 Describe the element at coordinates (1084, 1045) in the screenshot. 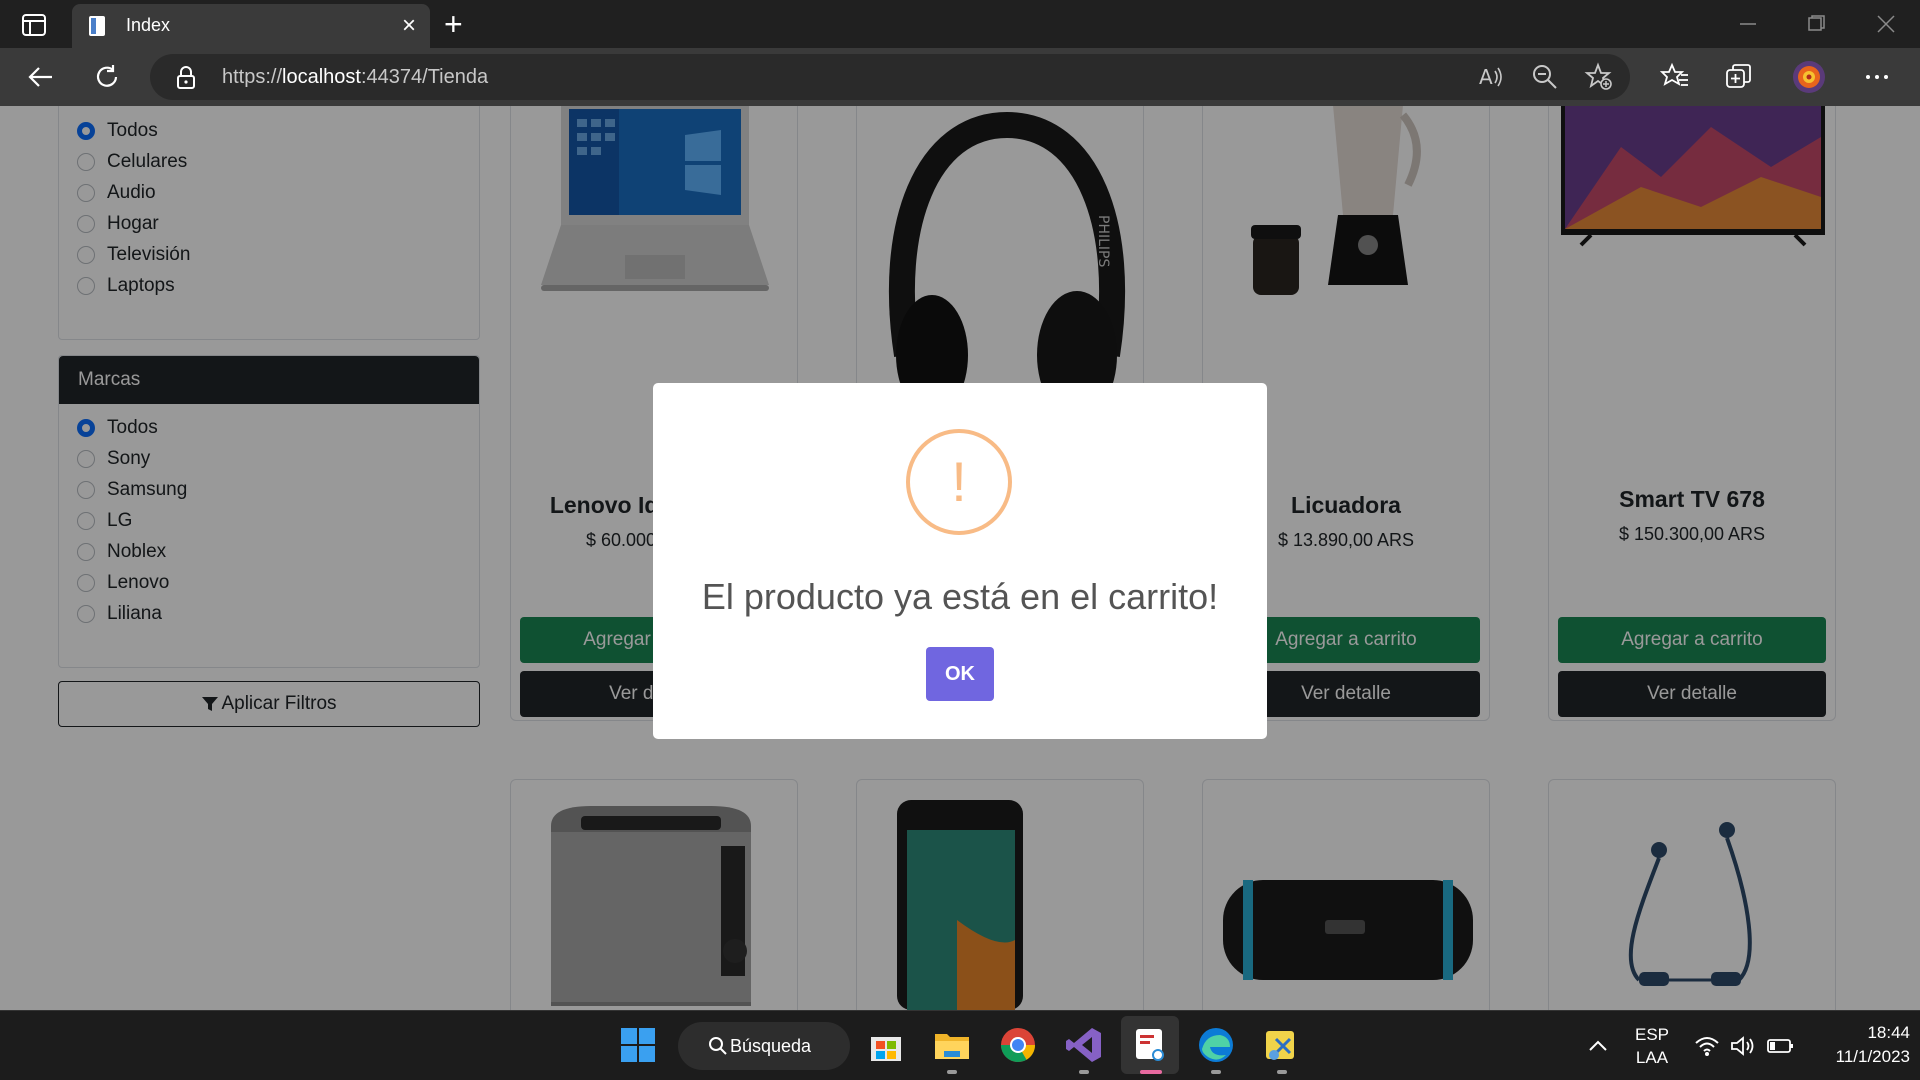

I see `visual-studio-icon` at that location.